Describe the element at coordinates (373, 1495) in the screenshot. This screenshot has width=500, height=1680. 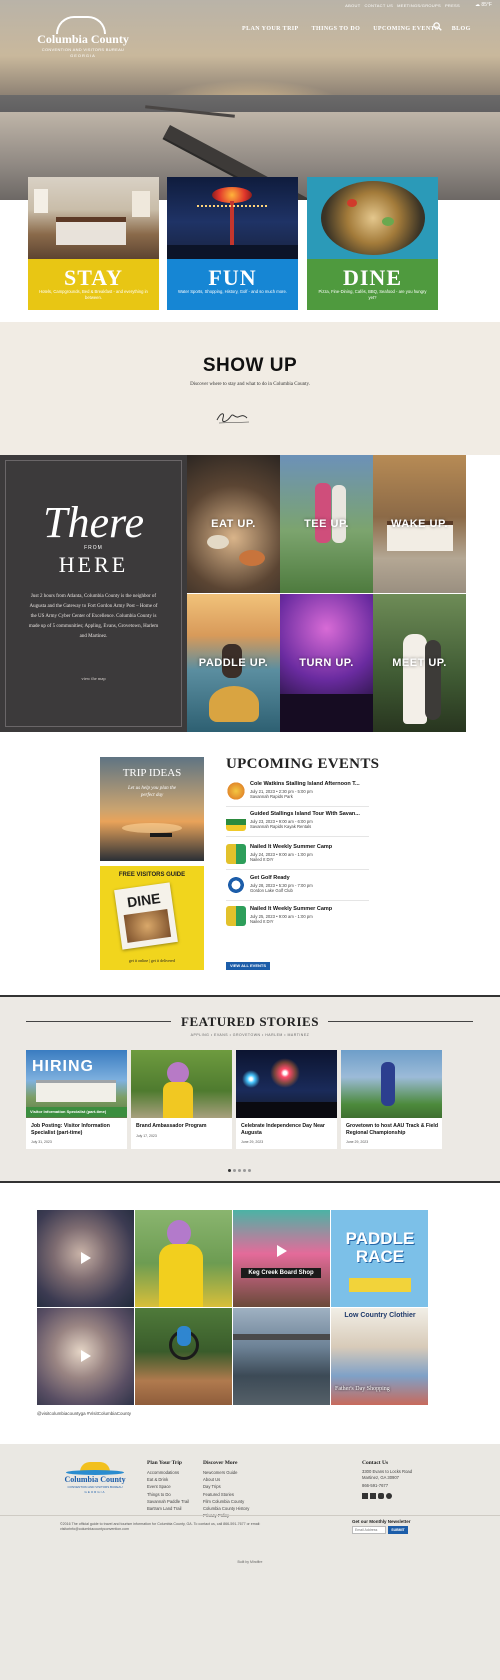
I see `twitter-icon` at that location.